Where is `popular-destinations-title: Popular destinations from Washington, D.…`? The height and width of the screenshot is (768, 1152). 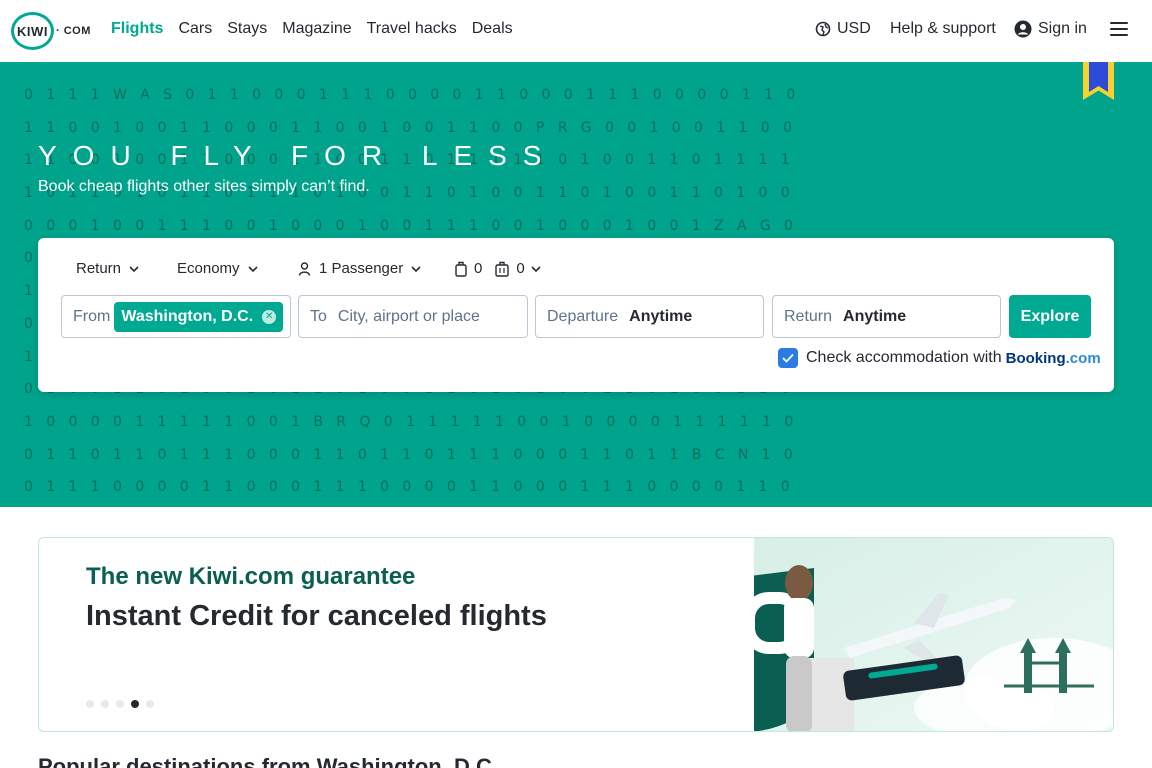 popular-destinations-title: Popular destinations from Washington, D.… is located at coordinates (268, 761).